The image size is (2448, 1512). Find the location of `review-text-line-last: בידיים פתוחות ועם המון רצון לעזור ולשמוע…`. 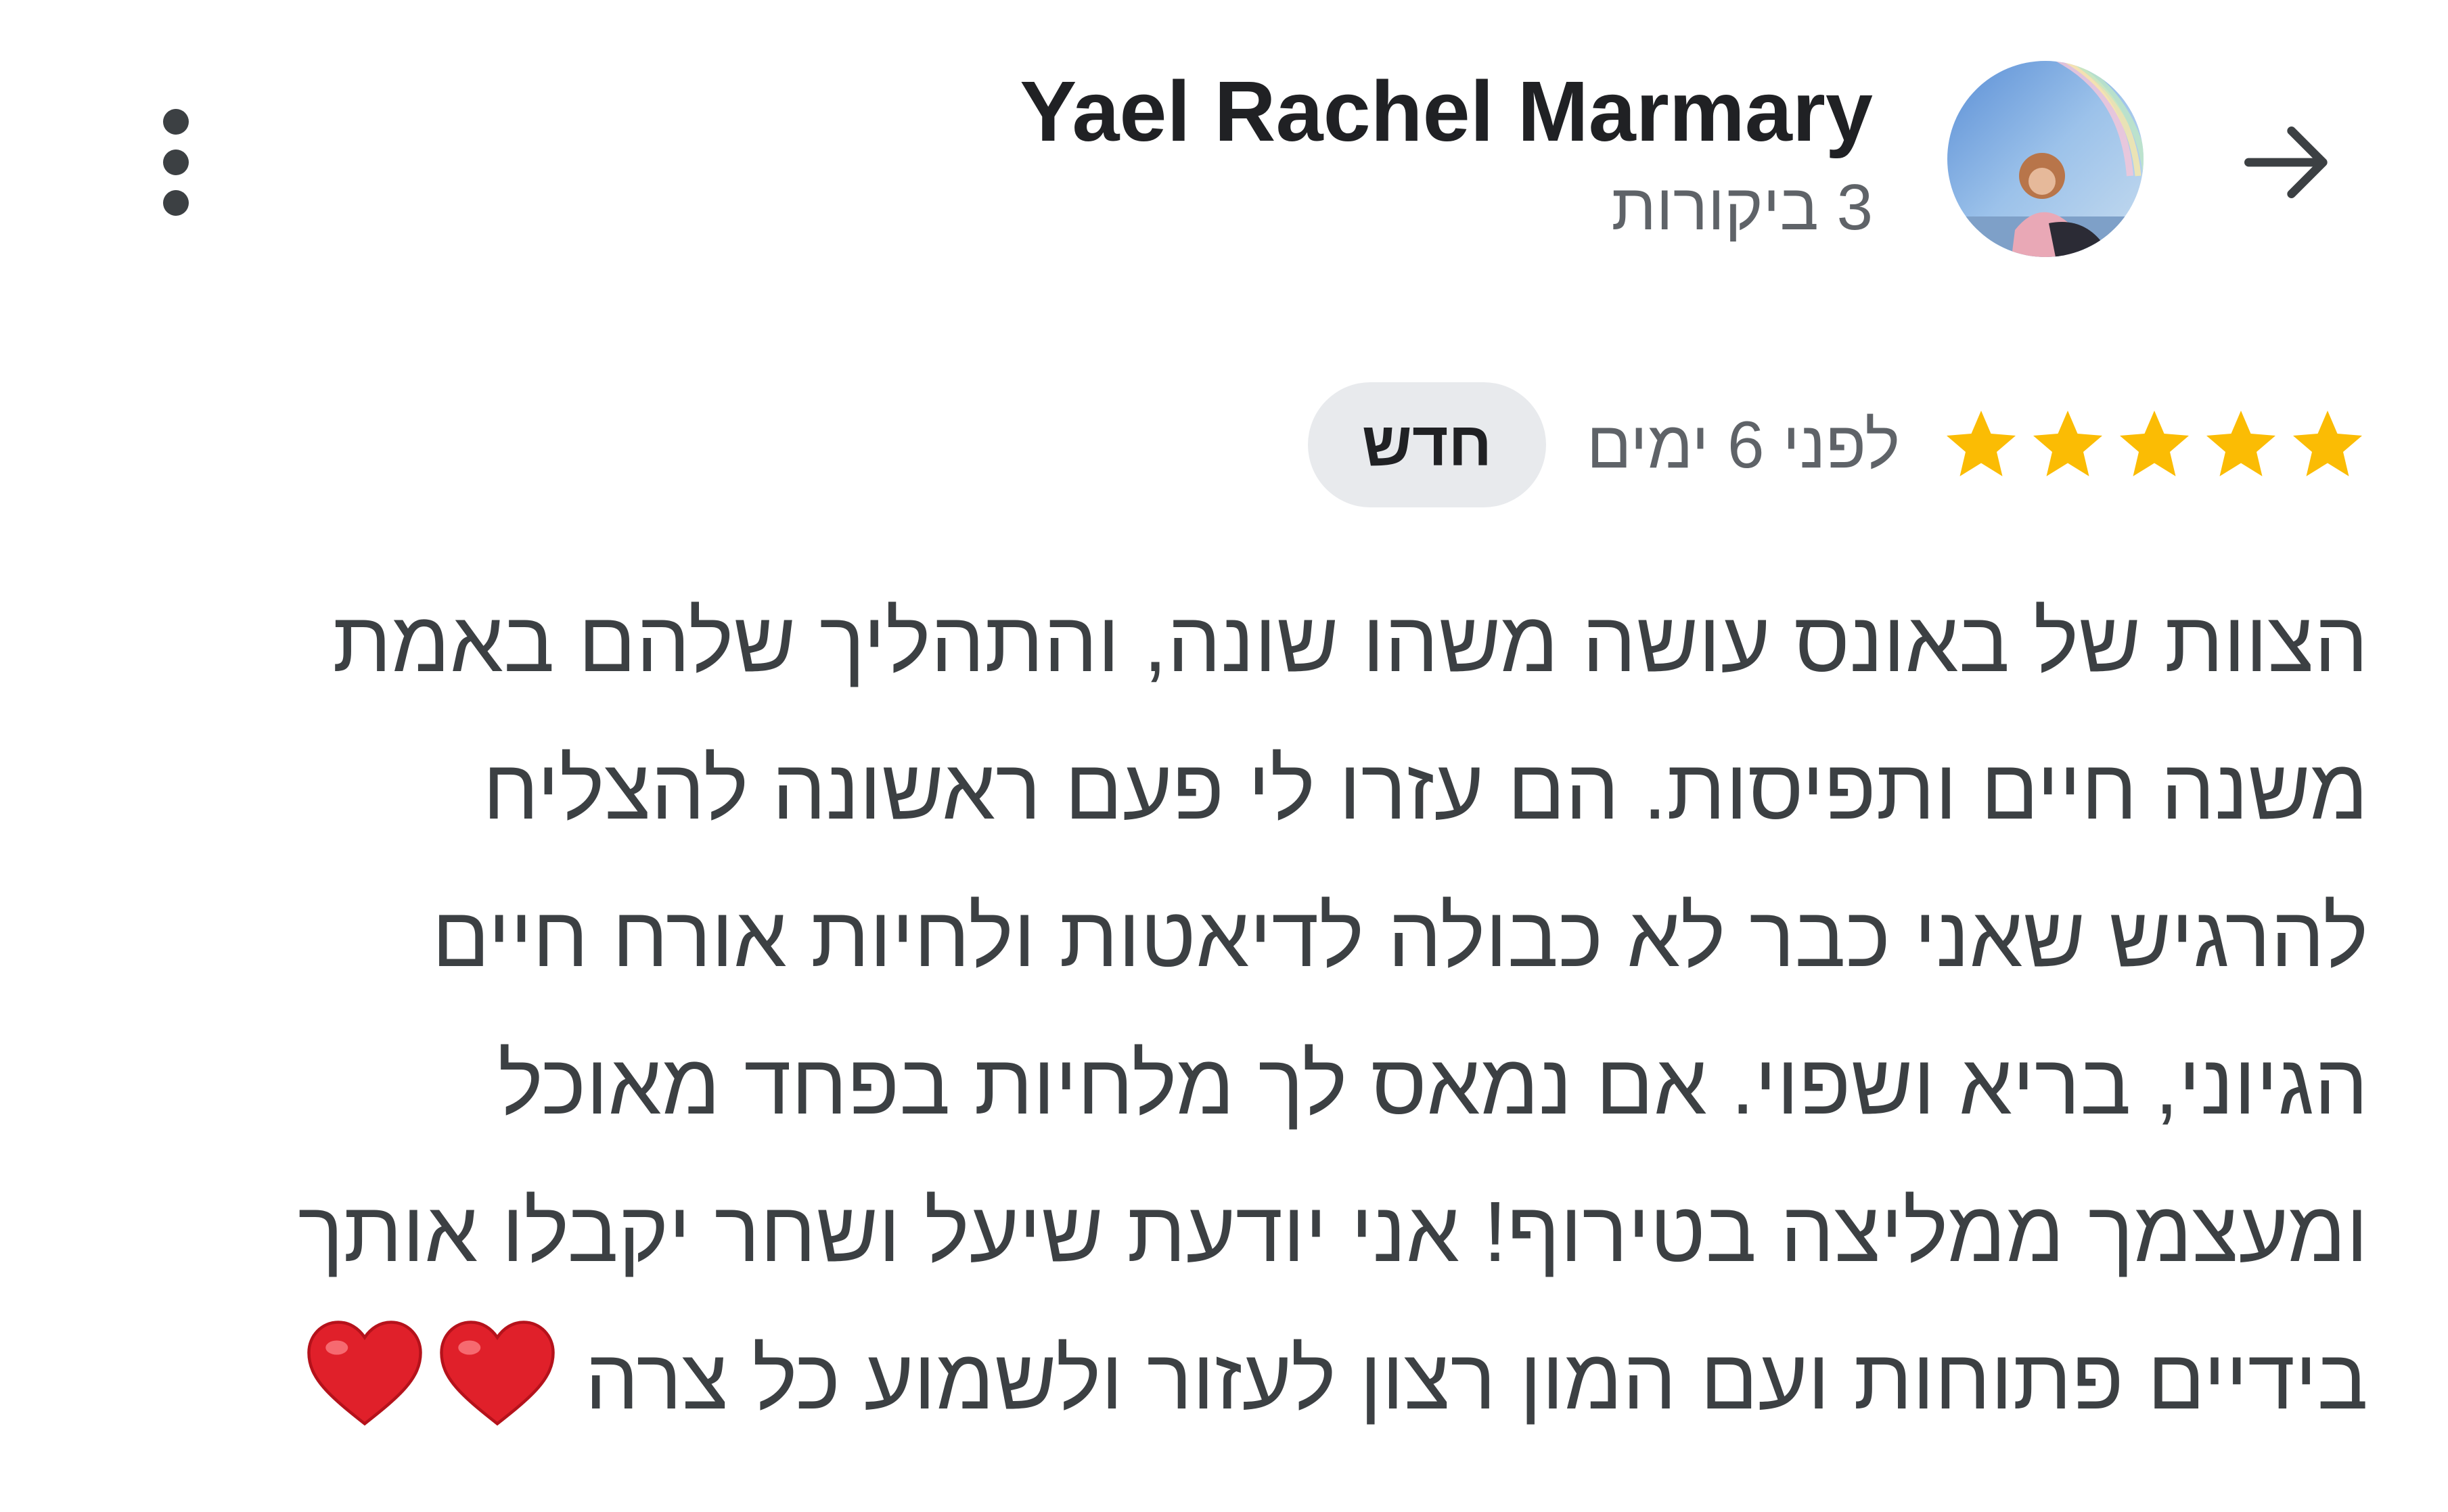

review-text-line-last: בידיים פתוחות ועם המון רצון לעזור ולשמוע… is located at coordinates (1258, 1390).